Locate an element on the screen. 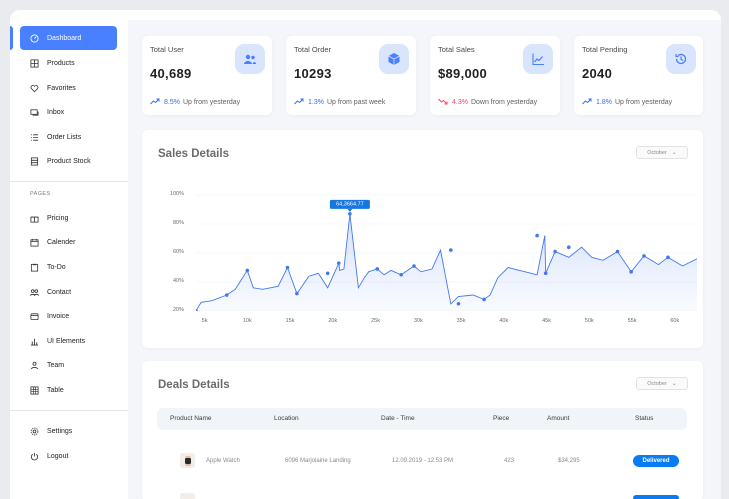  sidebar-item-favorites: Favorites is located at coordinates (68, 88).